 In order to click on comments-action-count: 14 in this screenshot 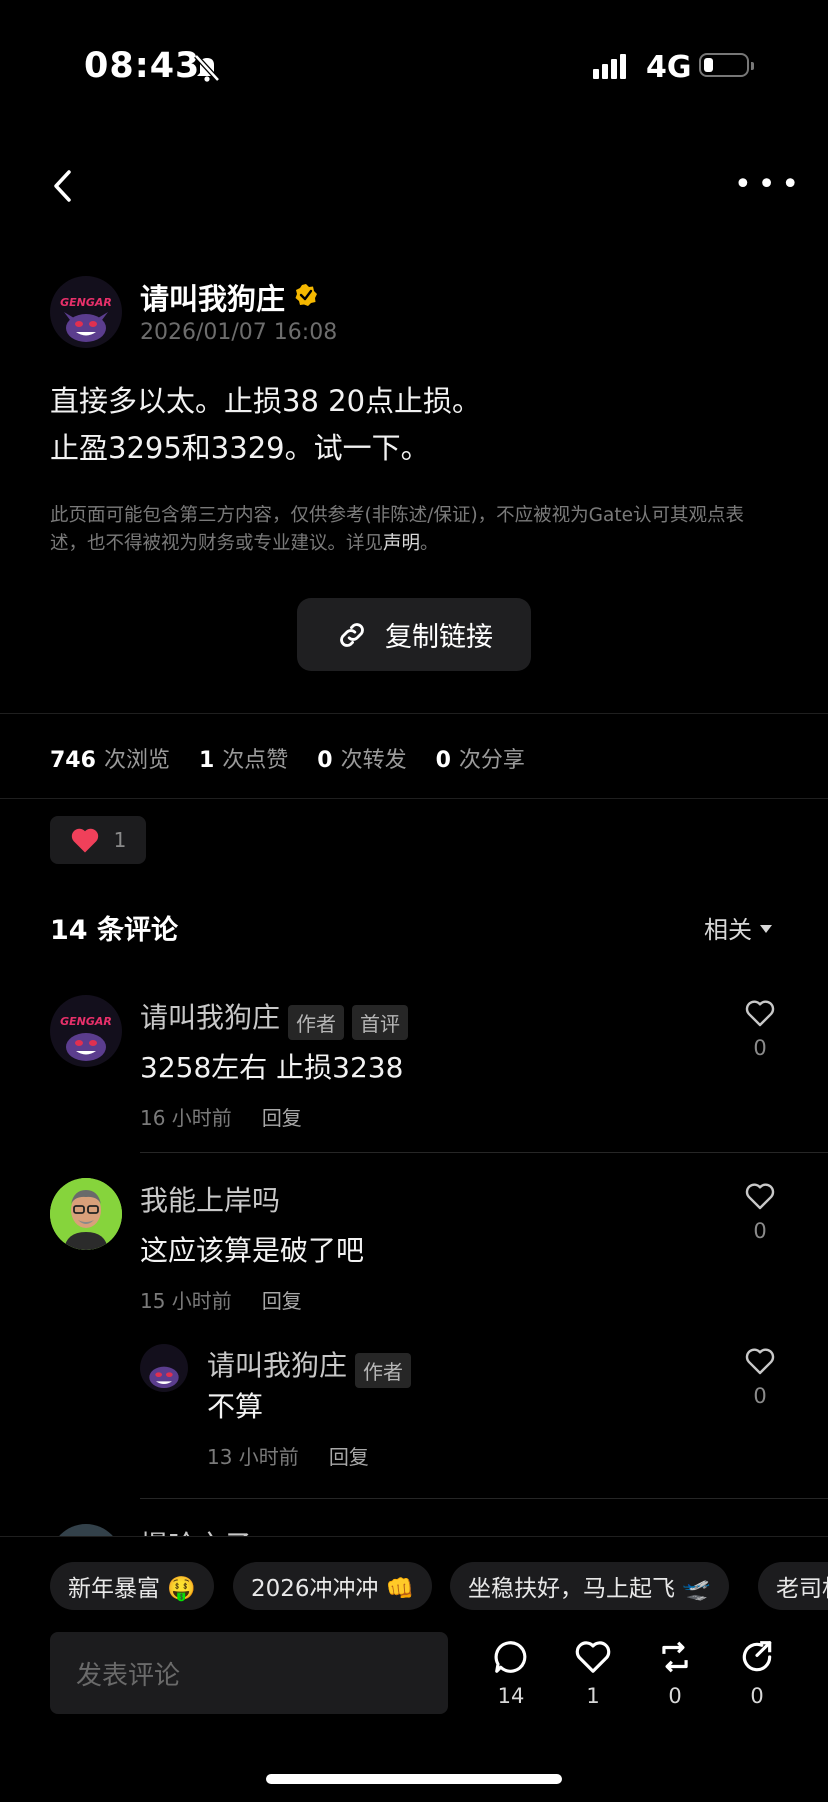, I will do `click(511, 1696)`.